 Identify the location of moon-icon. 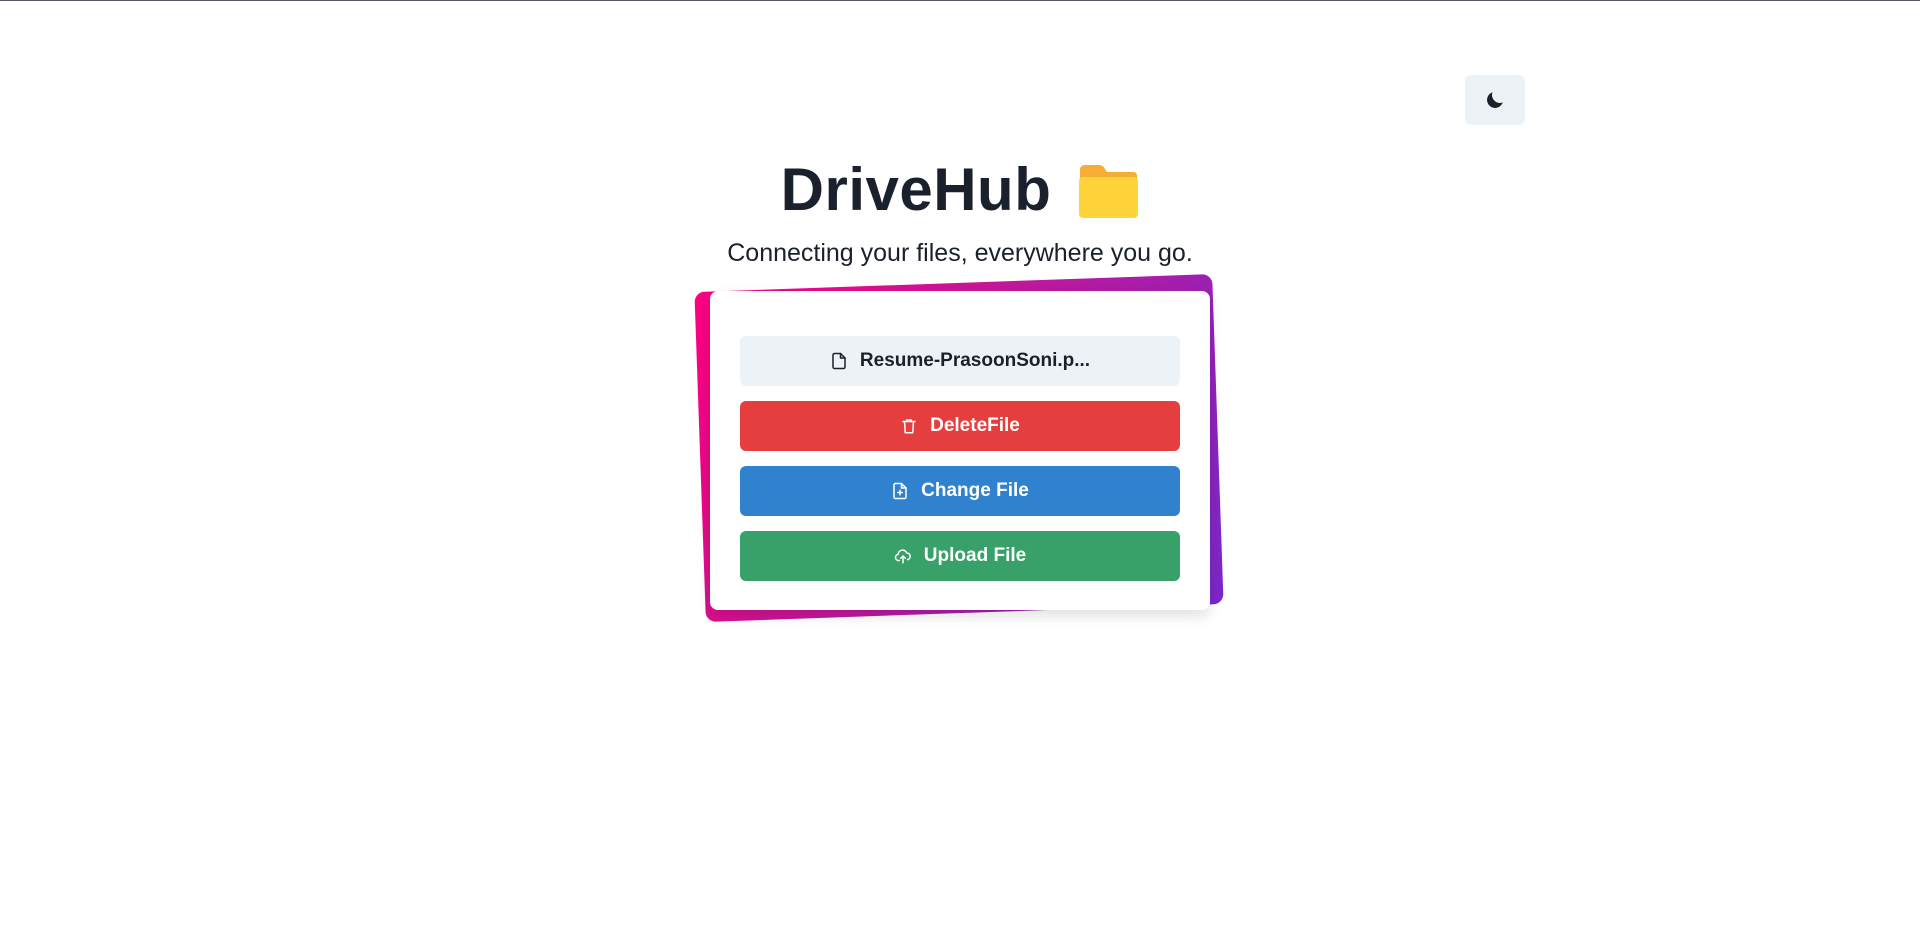
(1495, 100).